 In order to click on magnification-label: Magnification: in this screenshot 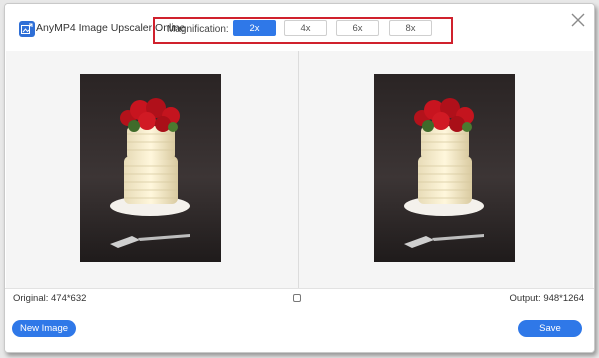, I will do `click(198, 29)`.